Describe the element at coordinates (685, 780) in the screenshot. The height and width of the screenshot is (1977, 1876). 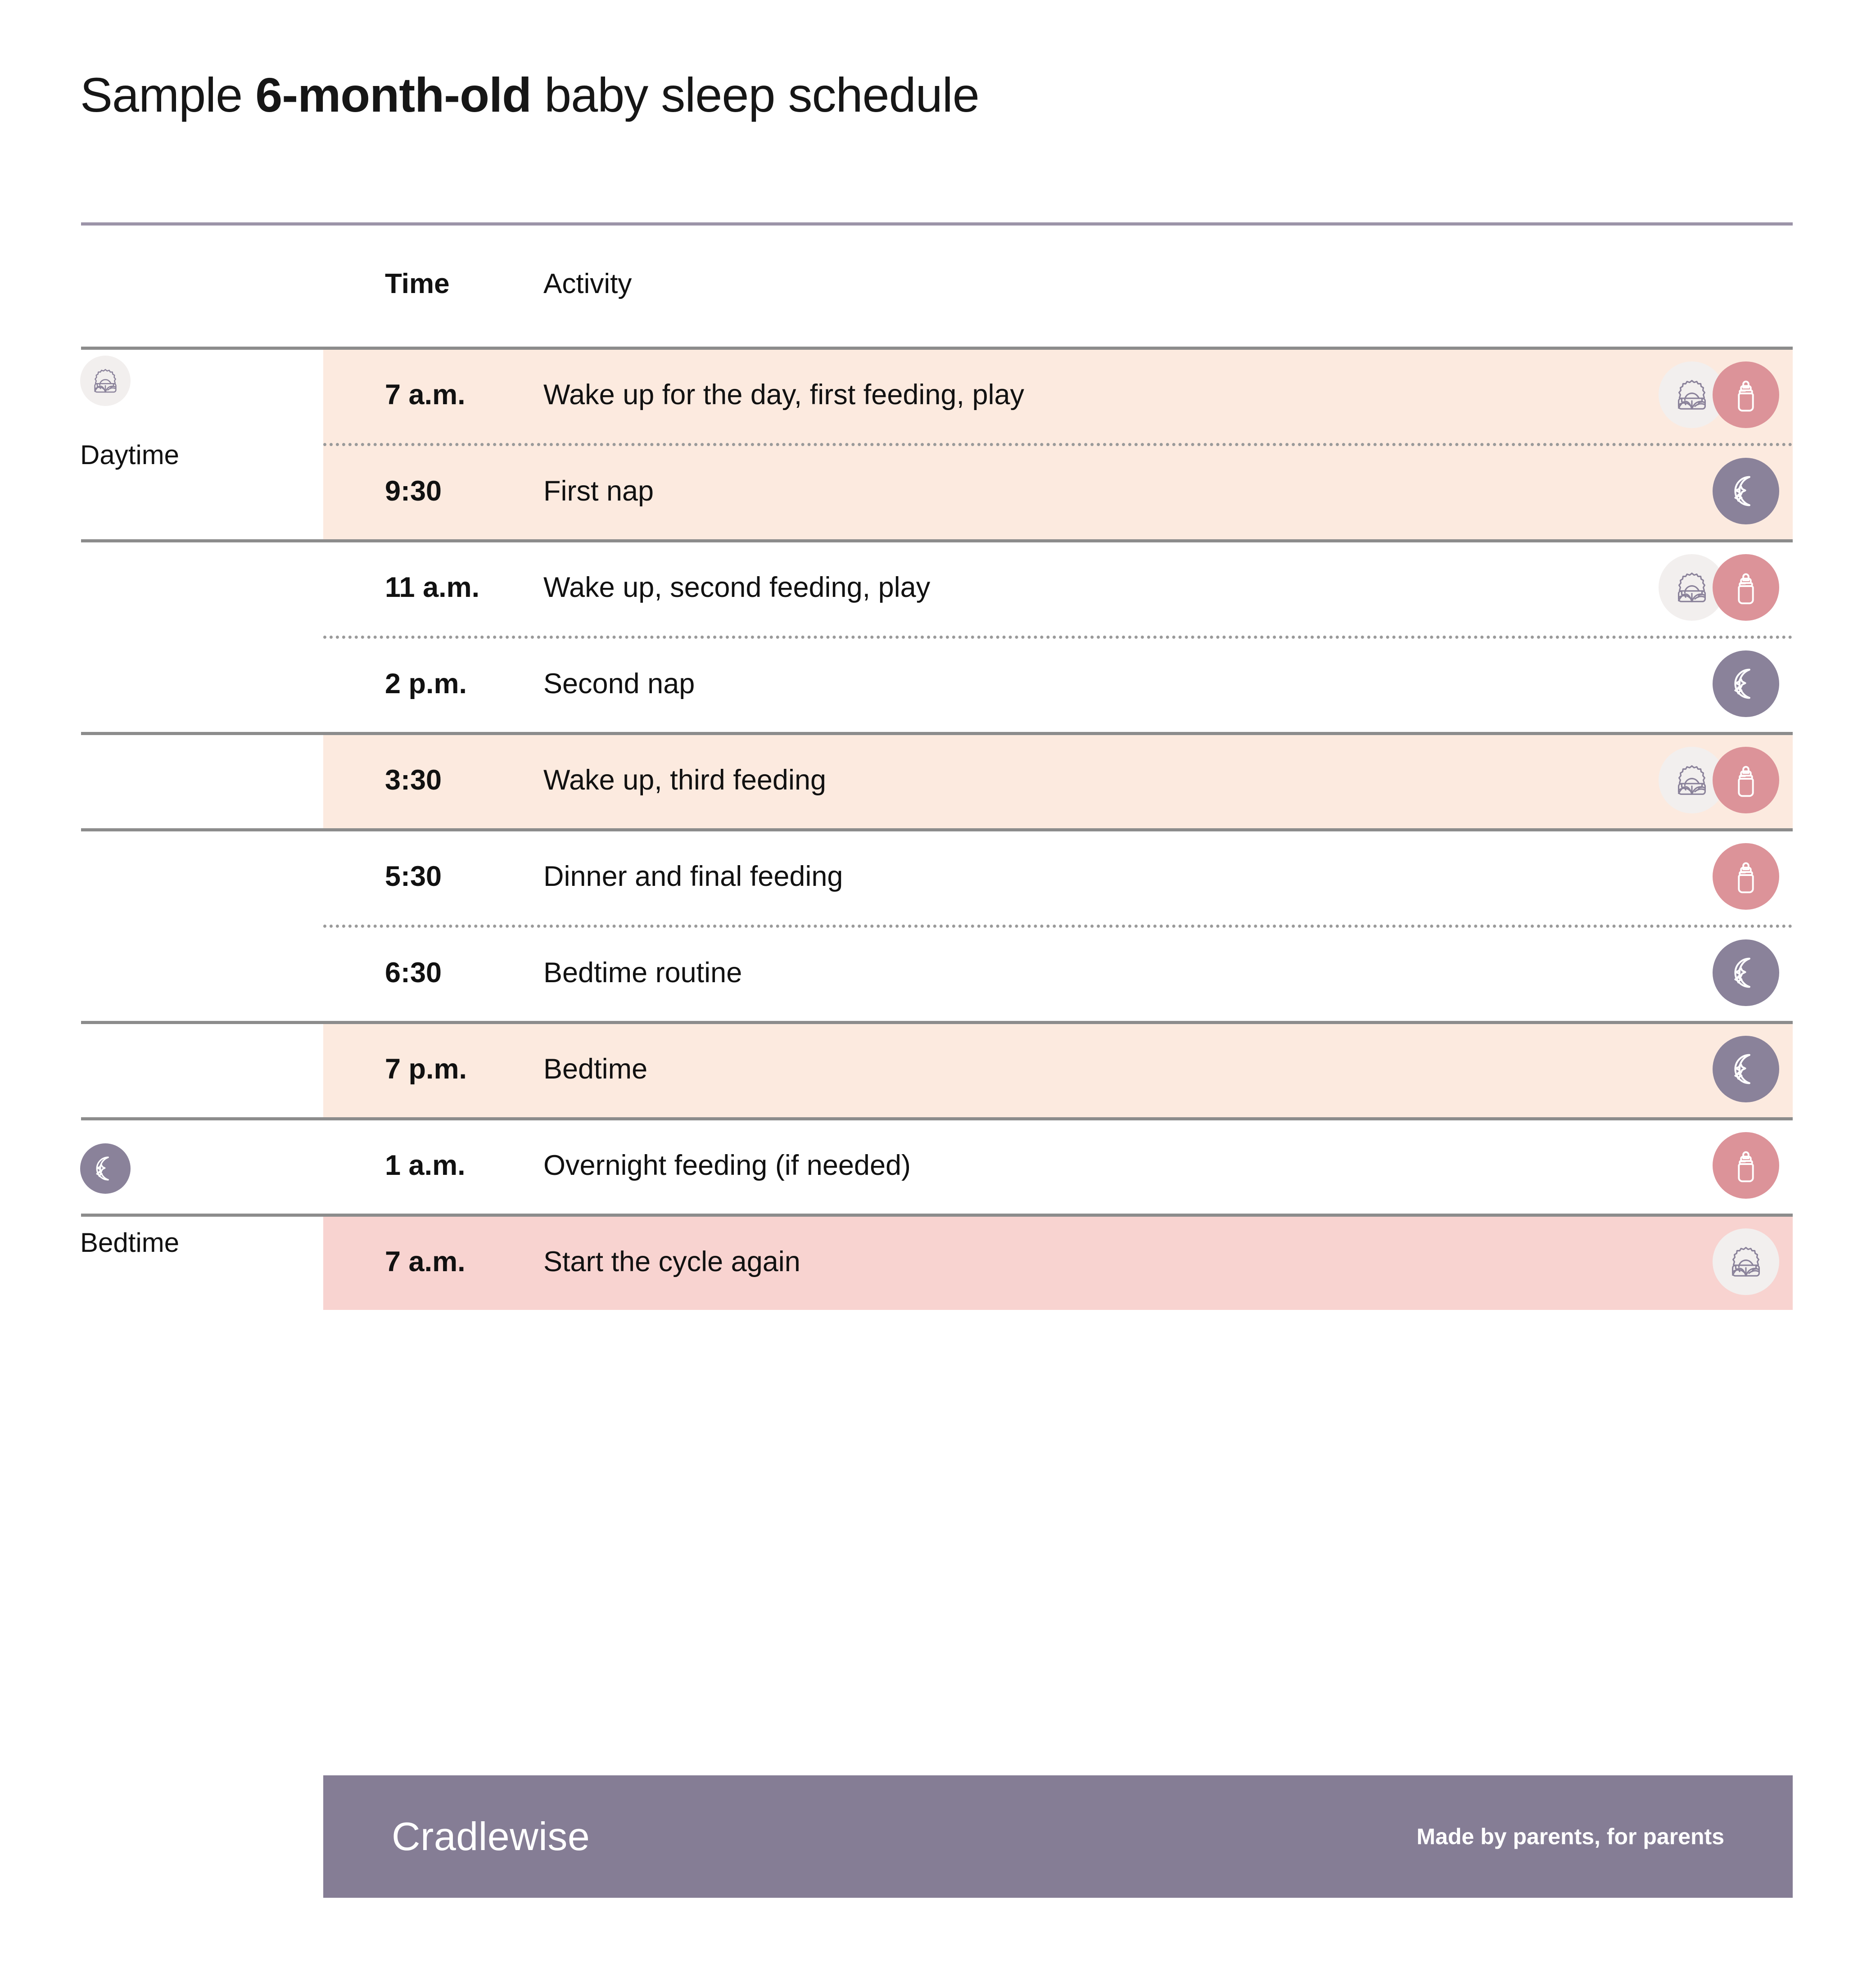
I see `row-activity: Wake up, third feeding` at that location.